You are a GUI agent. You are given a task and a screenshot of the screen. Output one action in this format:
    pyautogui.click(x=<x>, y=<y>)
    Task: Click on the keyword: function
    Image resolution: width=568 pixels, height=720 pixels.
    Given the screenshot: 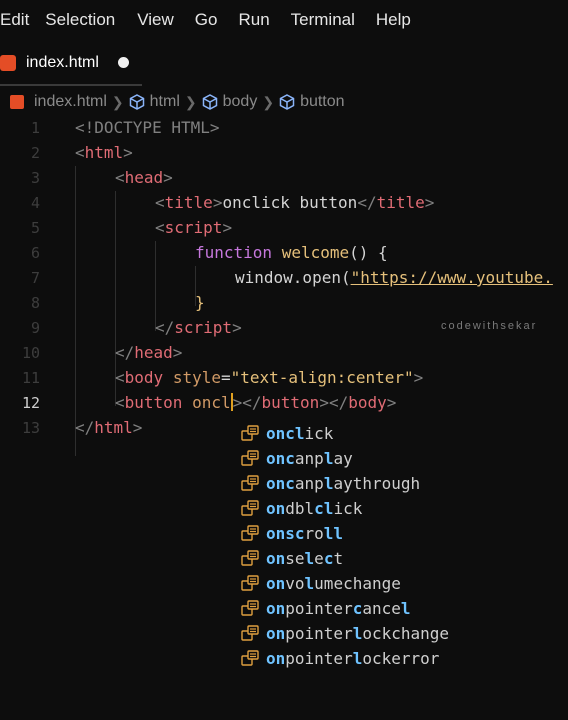 What is the action you would take?
    pyautogui.click(x=234, y=252)
    